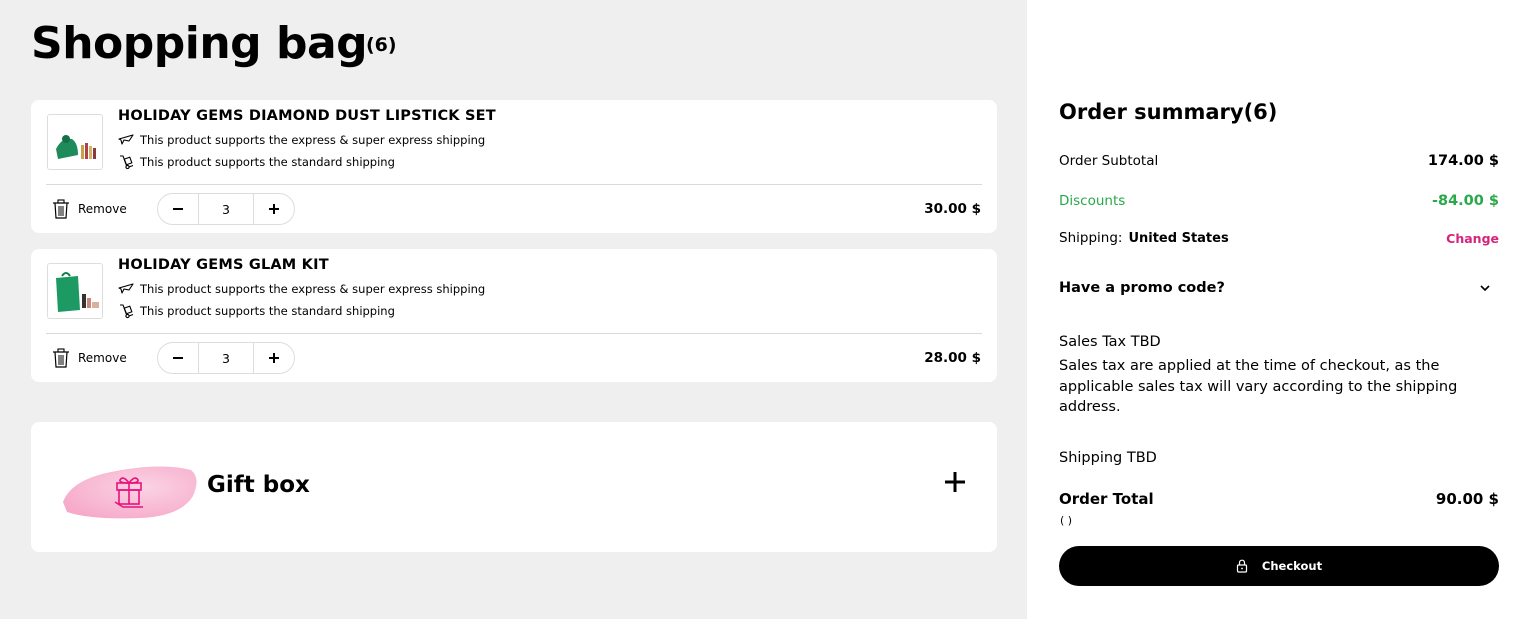 The image size is (1513, 619). I want to click on product-name: HOLIDAY GEMS GLAM KIT, so click(223, 265).